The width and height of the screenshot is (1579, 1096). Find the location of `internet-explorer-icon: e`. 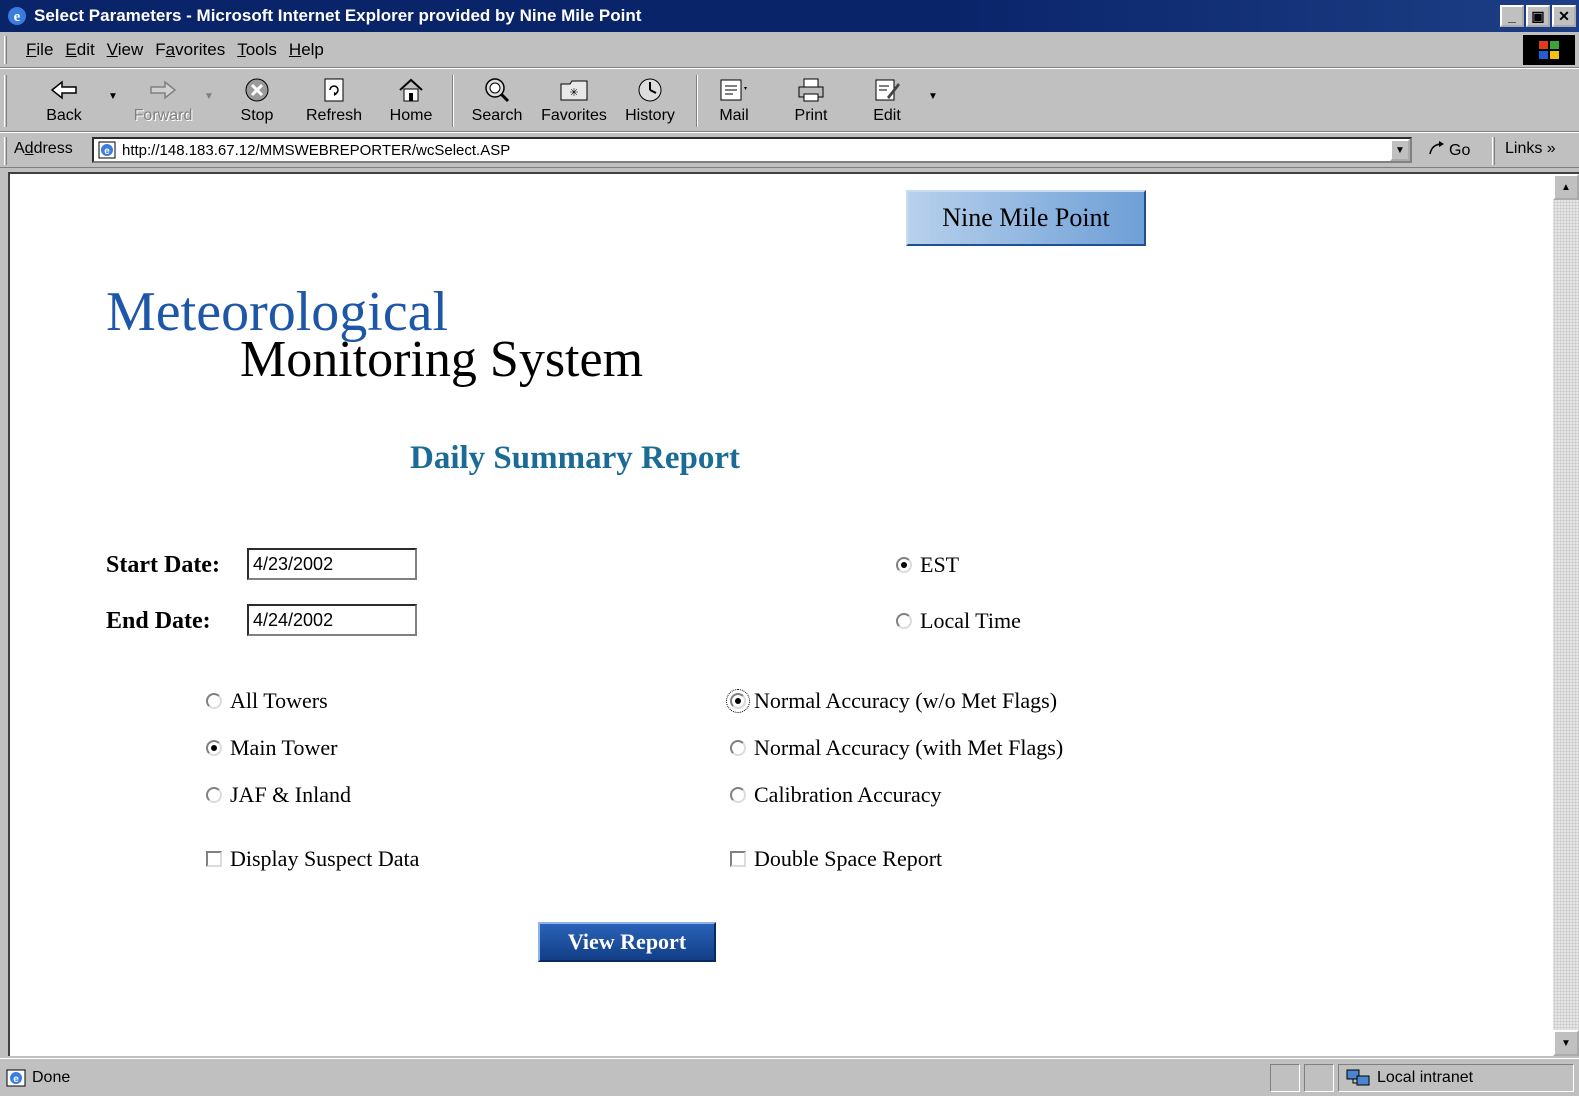

internet-explorer-icon: e is located at coordinates (17, 16).